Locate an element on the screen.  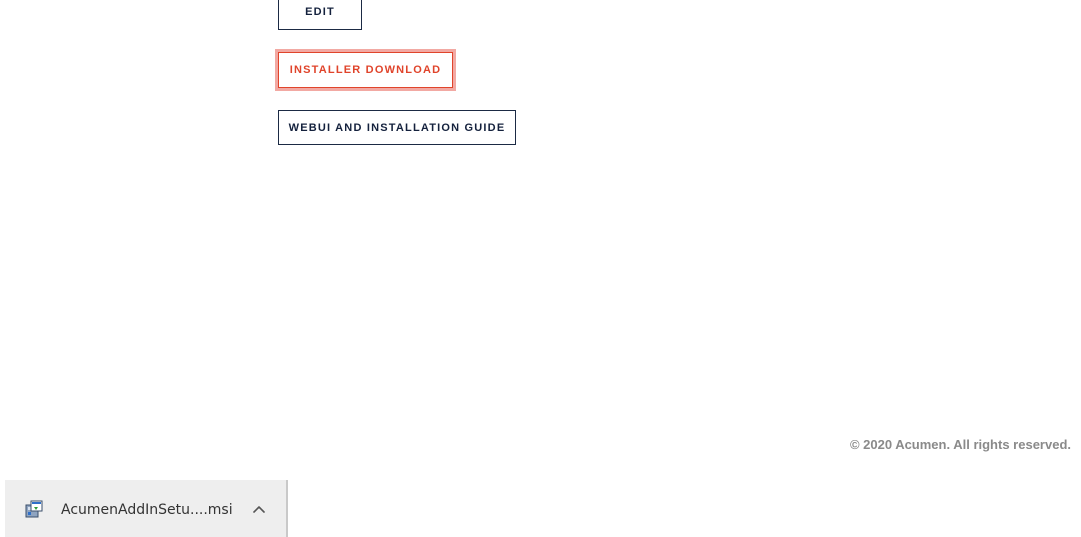
installer-download-button-label: INSTALLER DOWNLOAD is located at coordinates (365, 70).